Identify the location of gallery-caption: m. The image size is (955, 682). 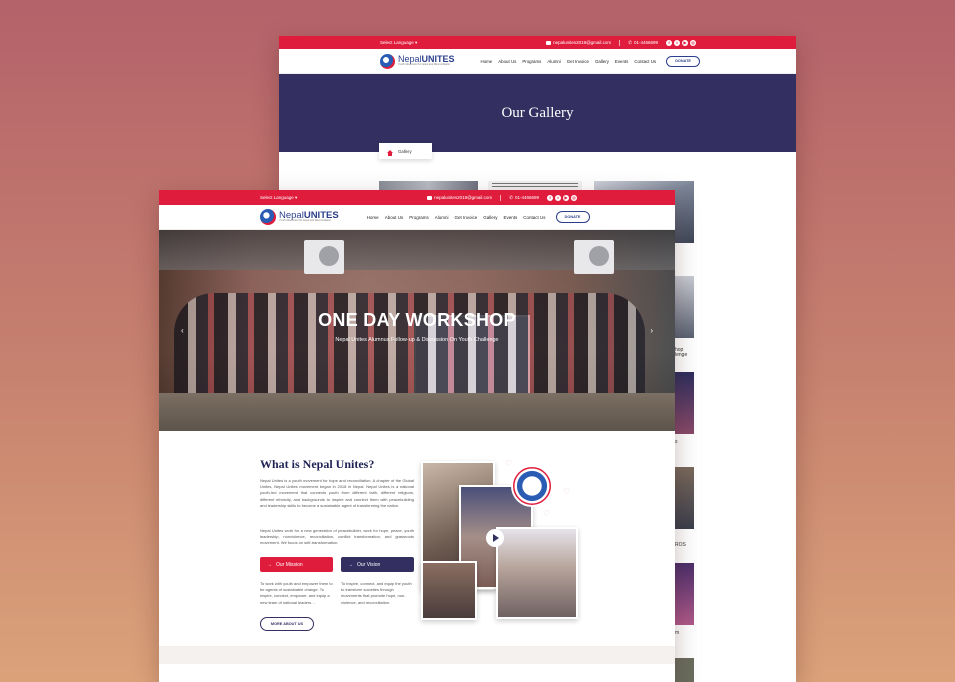
(677, 633).